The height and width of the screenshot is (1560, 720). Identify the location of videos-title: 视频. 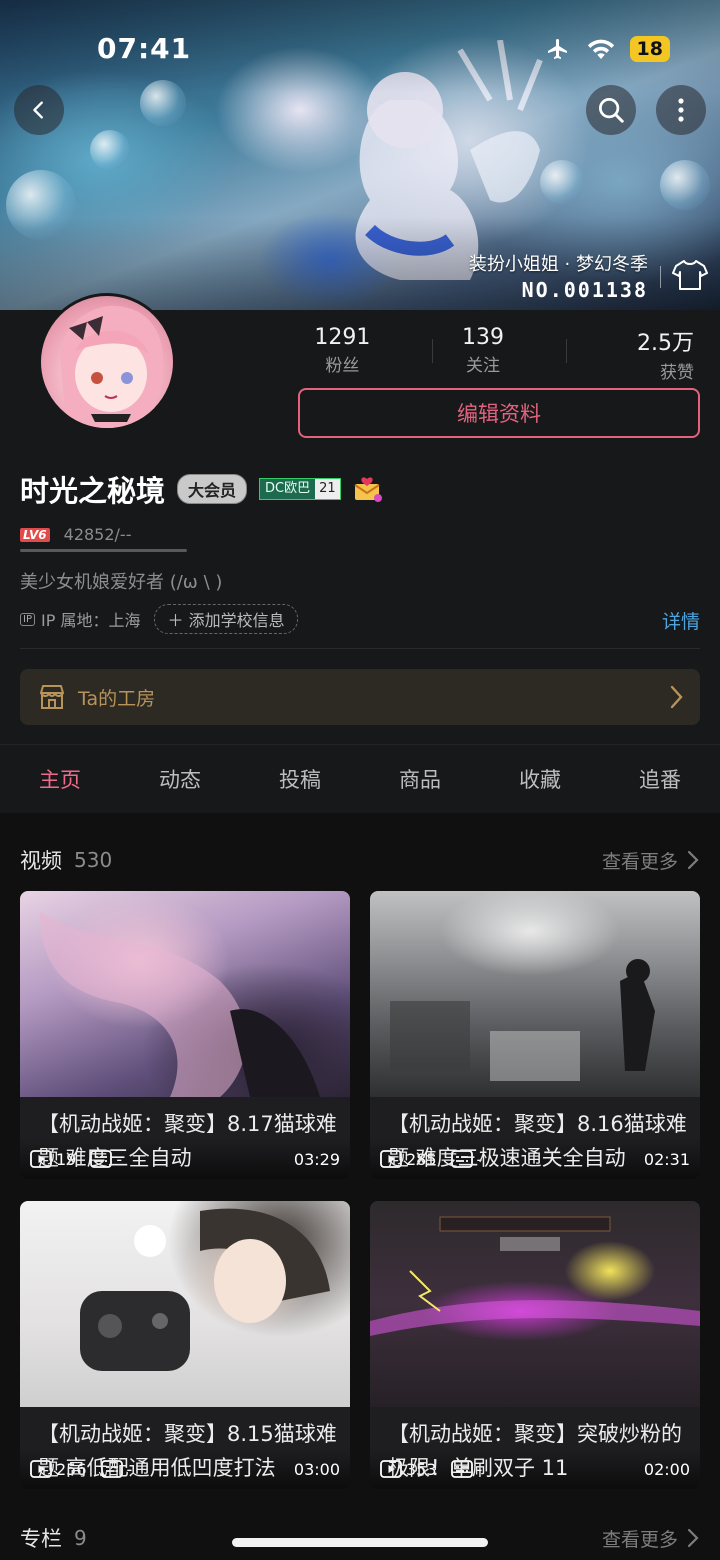
(41, 861).